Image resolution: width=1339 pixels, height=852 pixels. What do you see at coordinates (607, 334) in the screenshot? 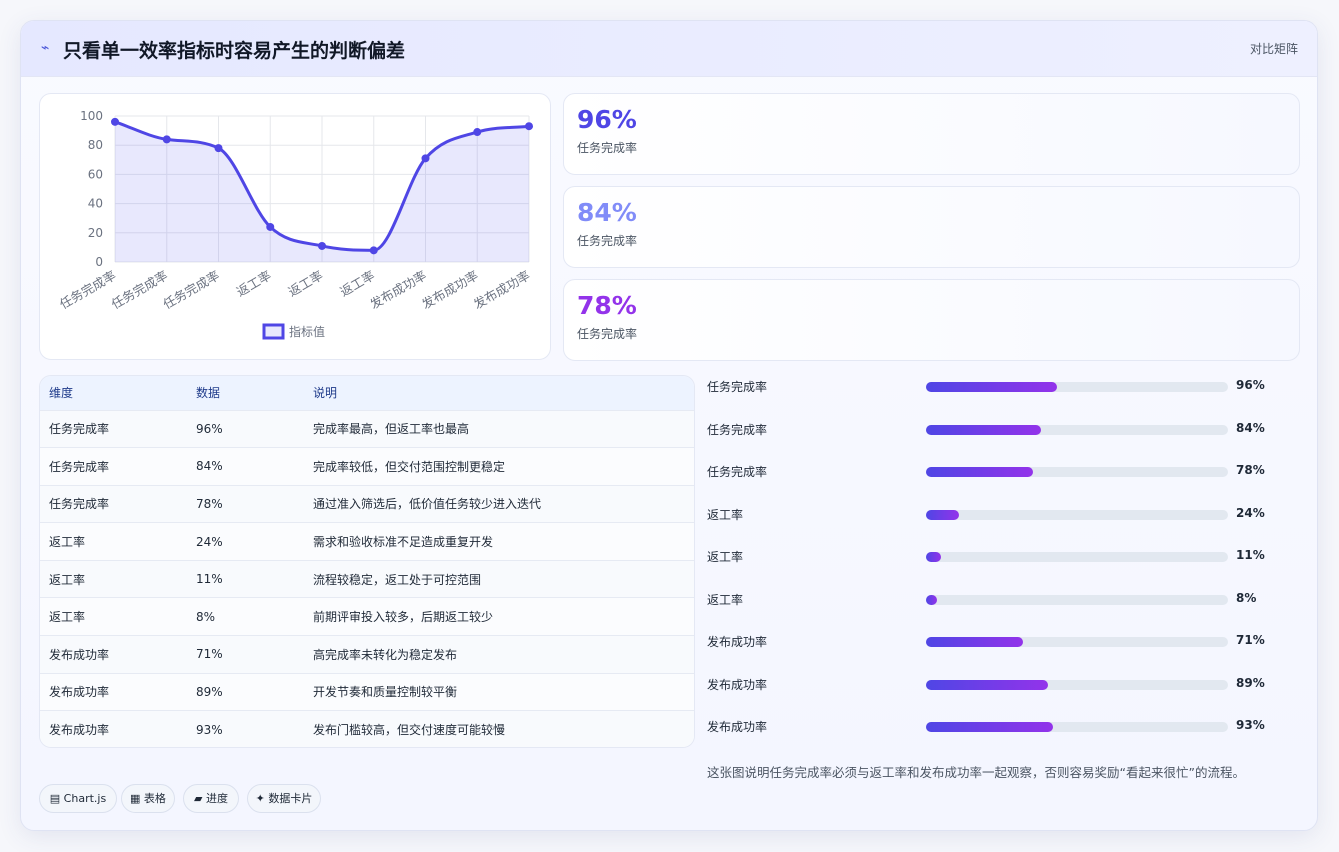
I see `stat-label: 任务完成率` at bounding box center [607, 334].